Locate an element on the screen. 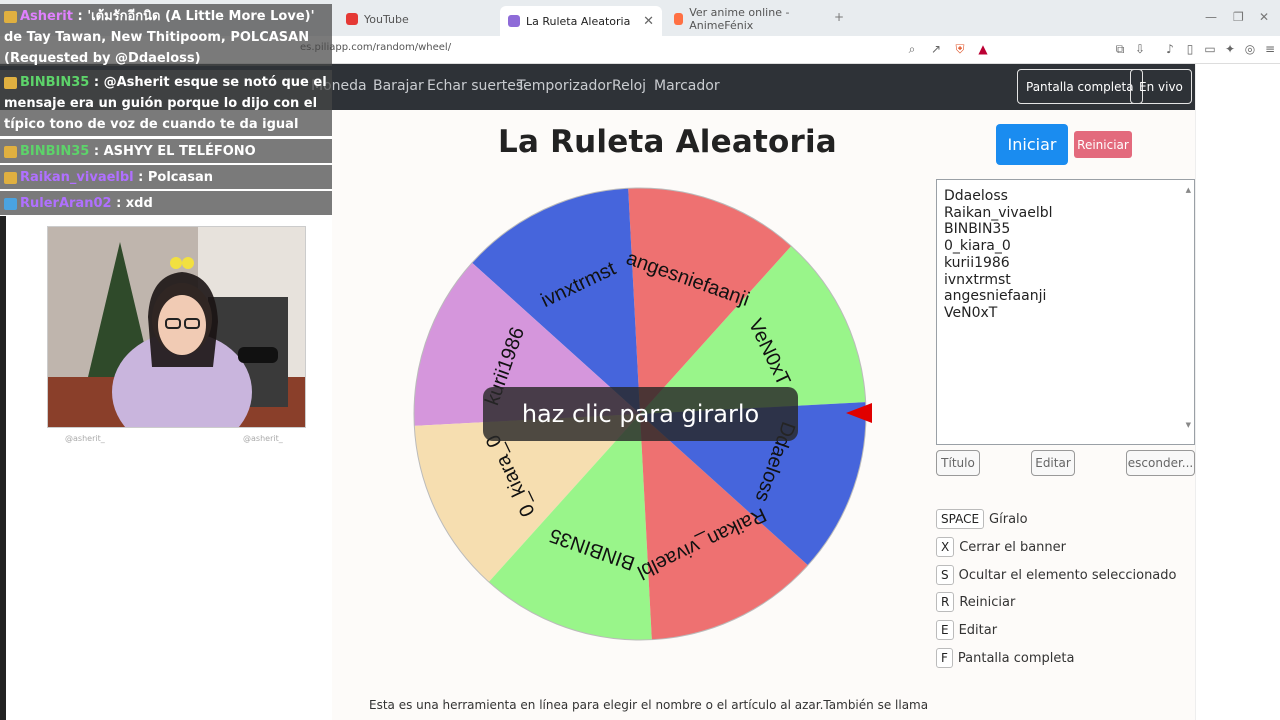  rewards-icon: ▲ is located at coordinates (983, 49).